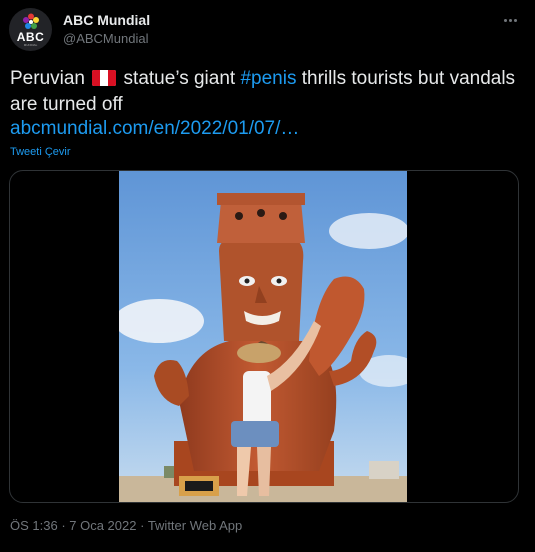 This screenshot has height=552, width=535. Describe the element at coordinates (179, 78) in the screenshot. I see `tweet-text-part2: statue’s giant` at that location.